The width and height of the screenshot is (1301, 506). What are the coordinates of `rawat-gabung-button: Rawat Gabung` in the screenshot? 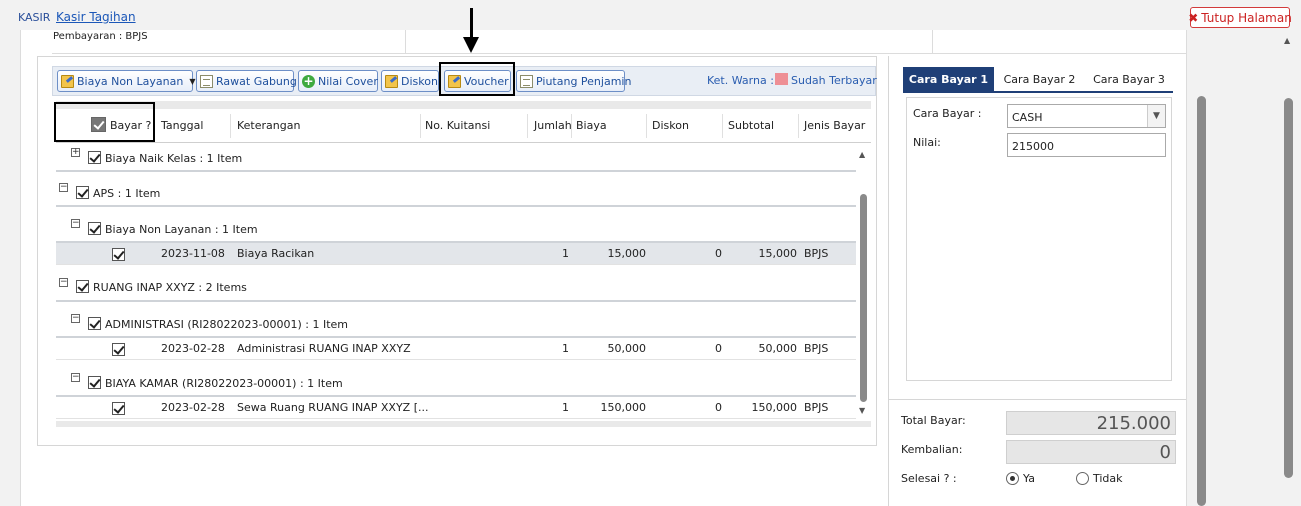 It's located at (246, 81).